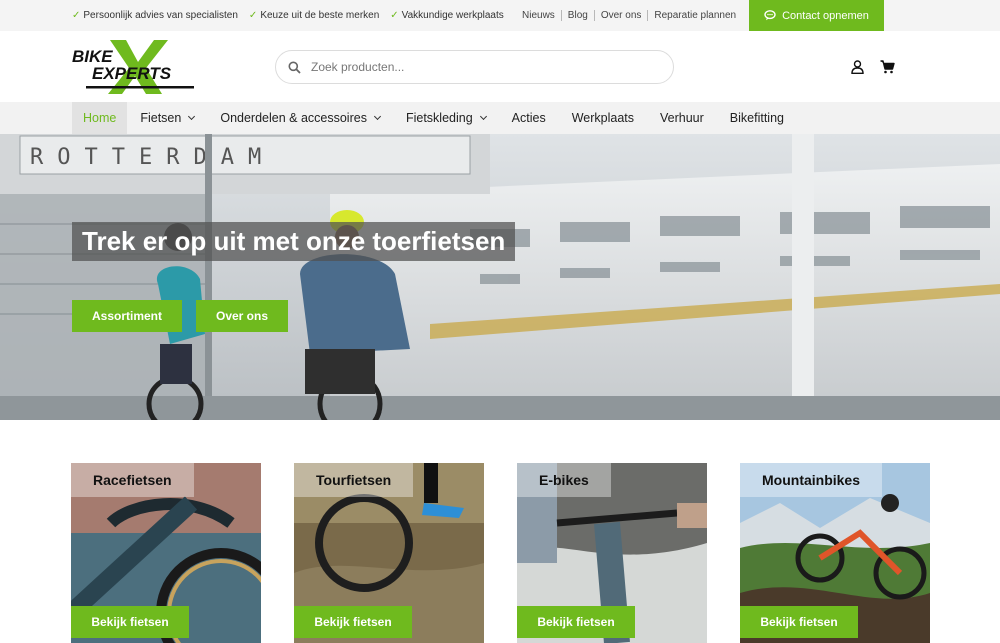 The height and width of the screenshot is (643, 1000). What do you see at coordinates (166, 553) in the screenshot?
I see `category-card-racefietsen: Racefietsen Bekijk fietsen` at bounding box center [166, 553].